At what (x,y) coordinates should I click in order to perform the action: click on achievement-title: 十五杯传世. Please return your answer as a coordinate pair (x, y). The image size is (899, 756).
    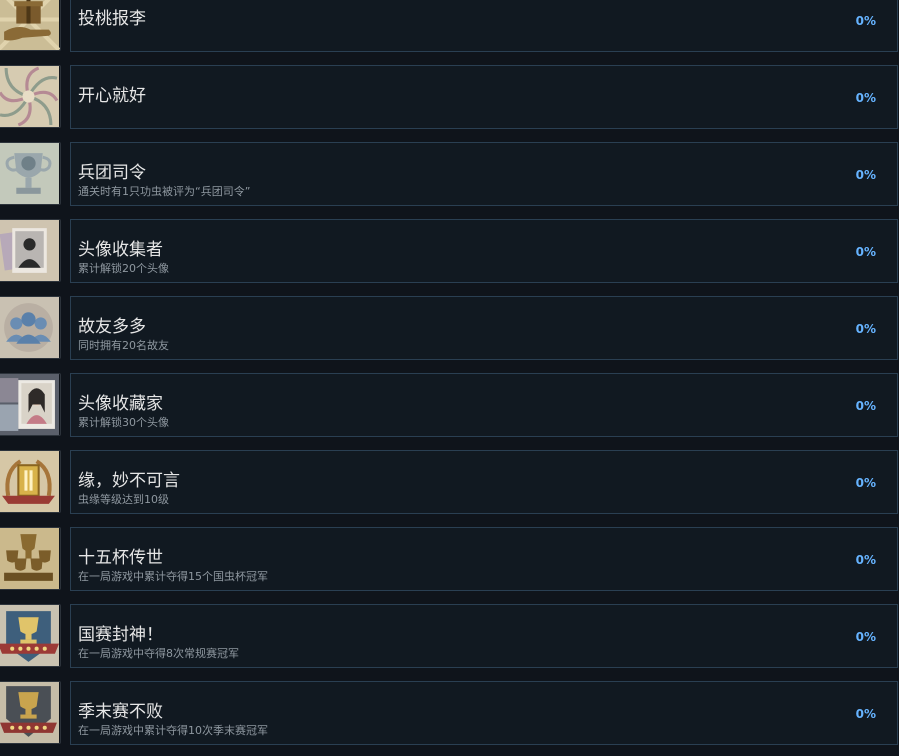
    Looking at the image, I should click on (120, 558).